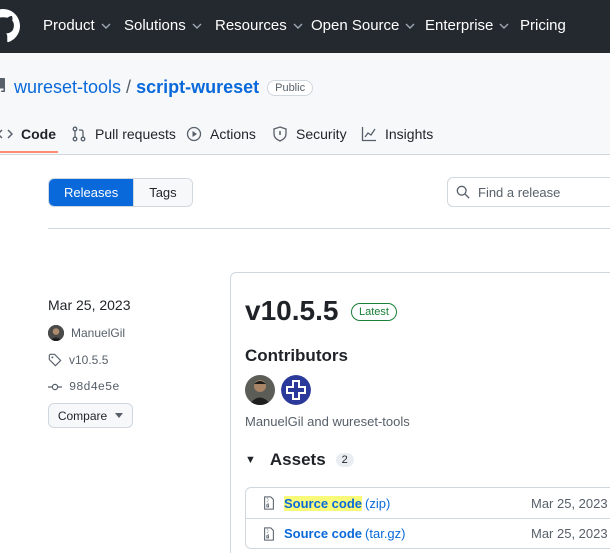 Image resolution: width=610 pixels, height=553 pixels. What do you see at coordinates (29, 152) in the screenshot?
I see `active-tab-underline` at bounding box center [29, 152].